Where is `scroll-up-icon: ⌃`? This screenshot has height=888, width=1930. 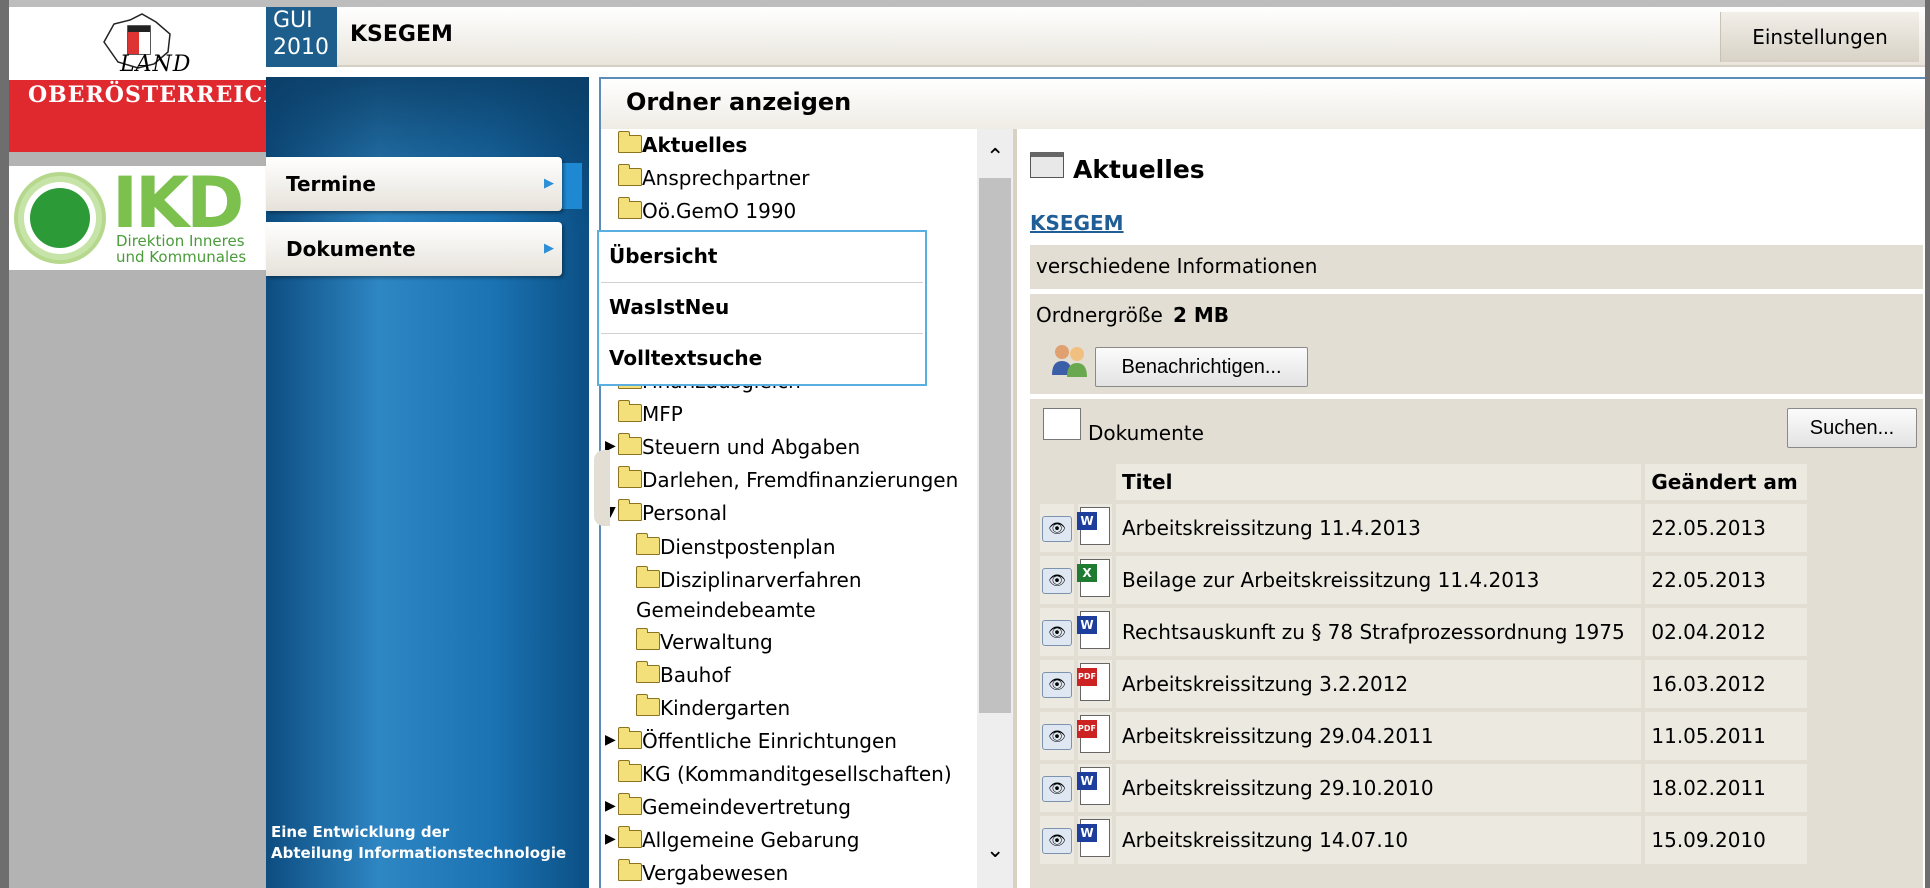 scroll-up-icon: ⌃ is located at coordinates (995, 157).